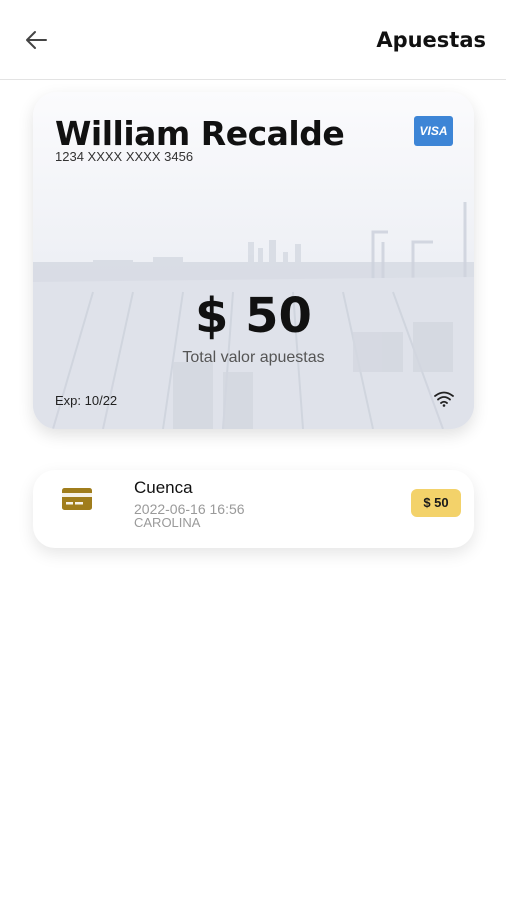 This screenshot has width=506, height=900. What do you see at coordinates (436, 503) in the screenshot?
I see `bet-amount-badge: $ 50` at bounding box center [436, 503].